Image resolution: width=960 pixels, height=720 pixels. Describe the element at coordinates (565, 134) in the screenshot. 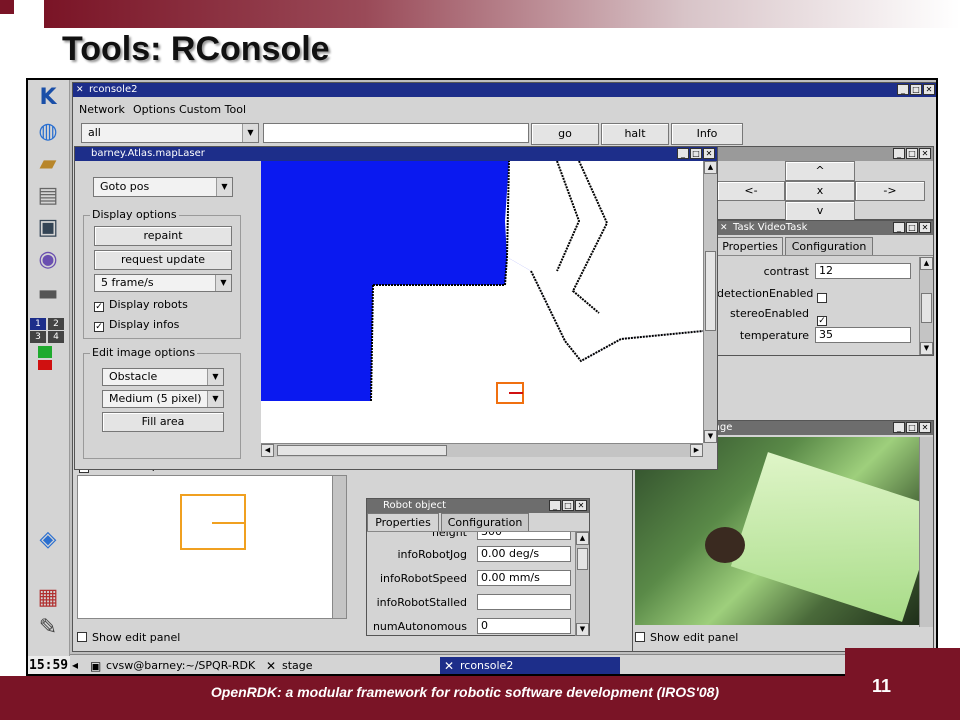

I see `go-button: go` at that location.